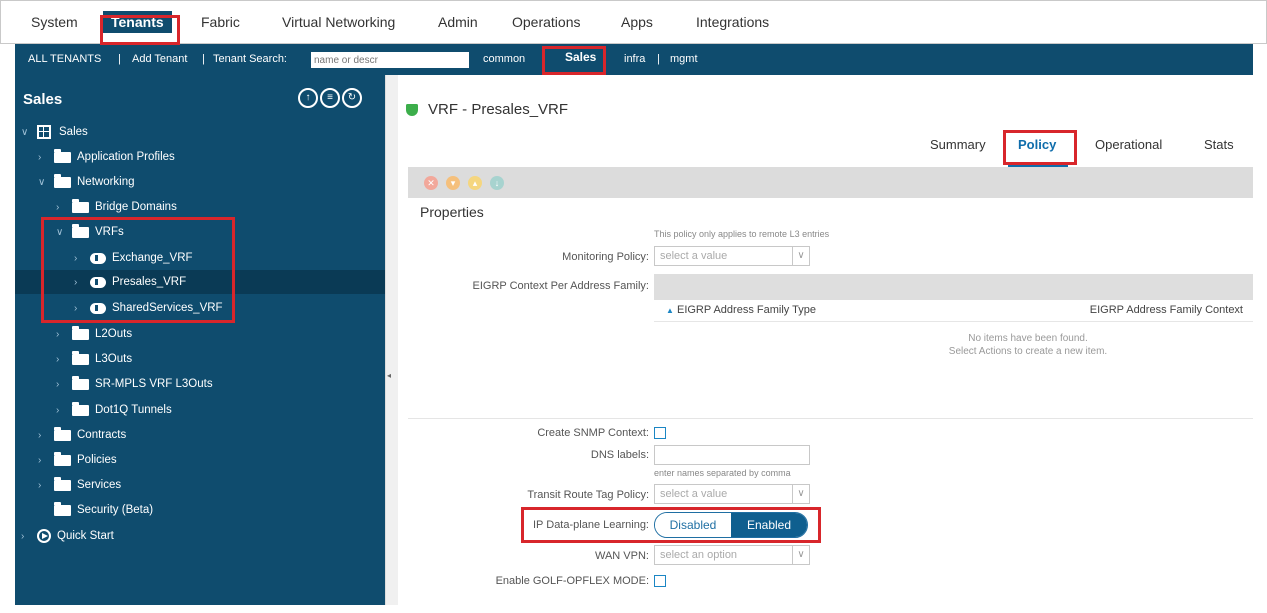 The width and height of the screenshot is (1267, 613). I want to click on tree-label: SR-MPLS VRF L3Outs, so click(154, 384).